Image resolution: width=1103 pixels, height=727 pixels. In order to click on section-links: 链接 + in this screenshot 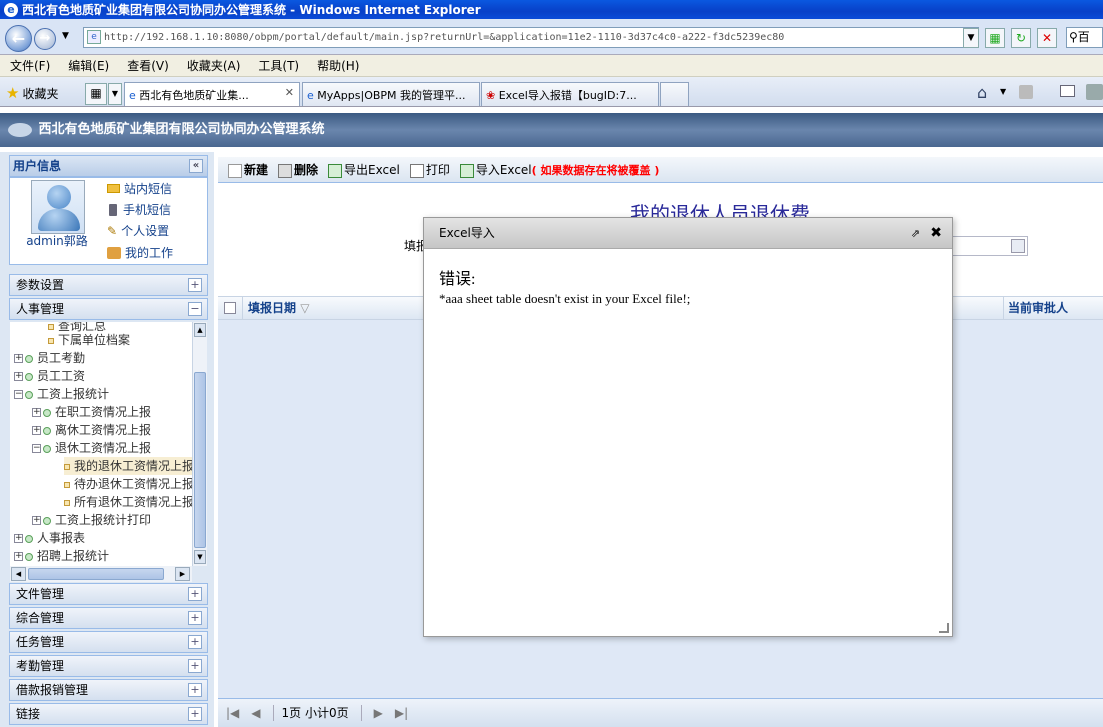, I will do `click(108, 714)`.